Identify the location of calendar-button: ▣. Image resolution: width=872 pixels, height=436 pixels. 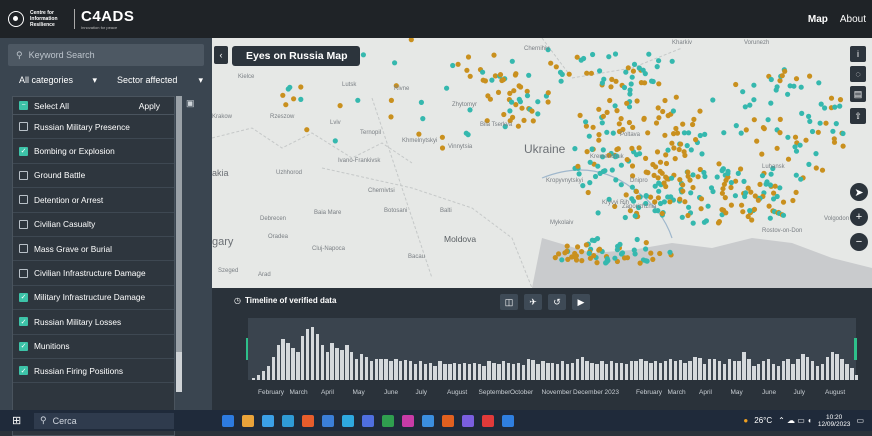
(196, 106).